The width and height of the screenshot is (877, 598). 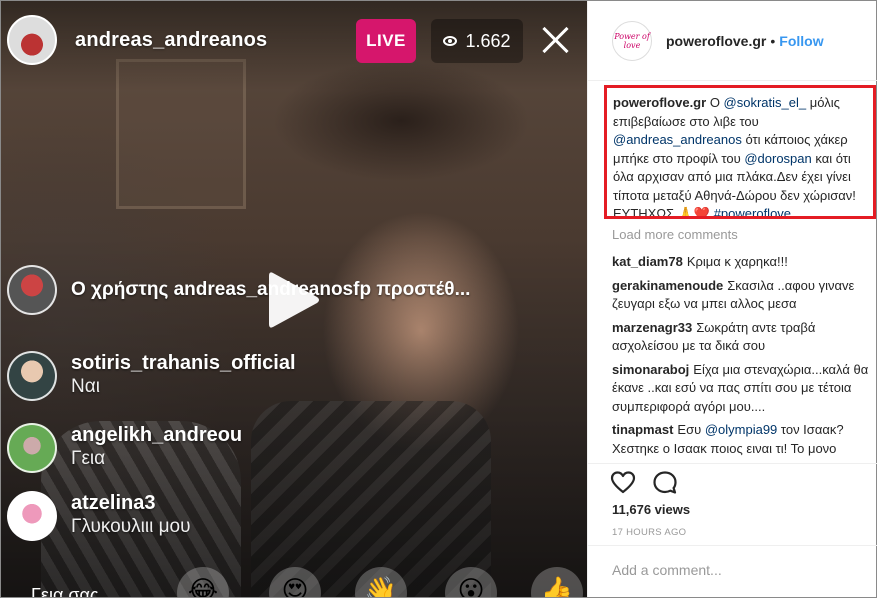 I want to click on account-avatar: Power of love, so click(x=632, y=40).